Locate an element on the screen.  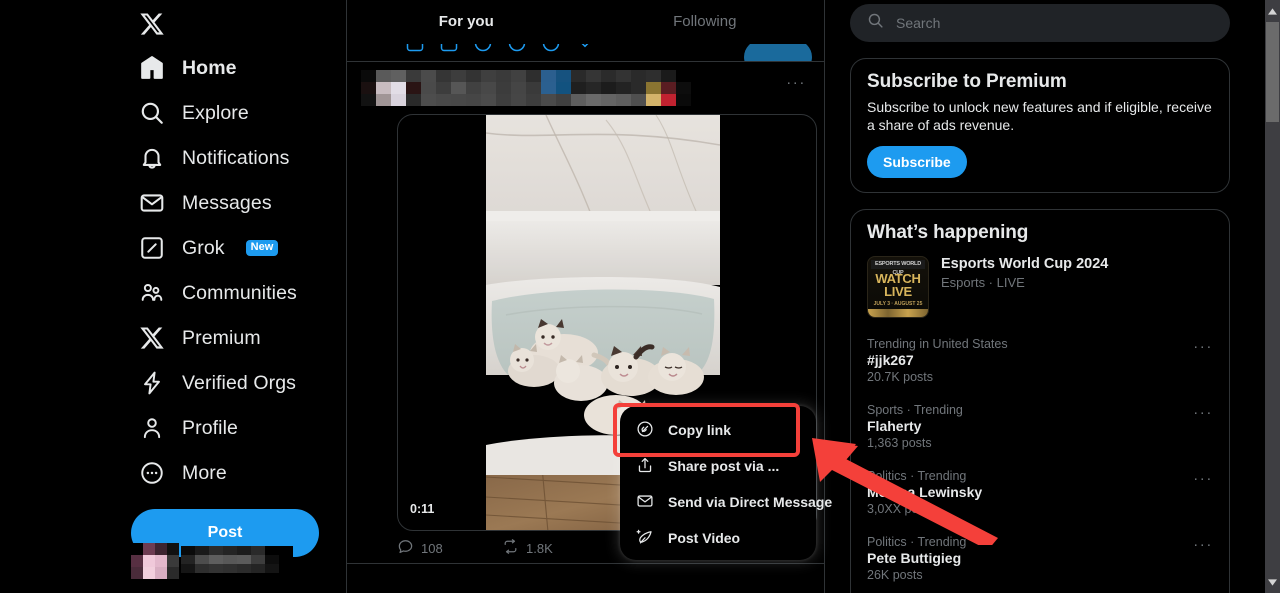
grok-icon is located at coordinates (152, 248).